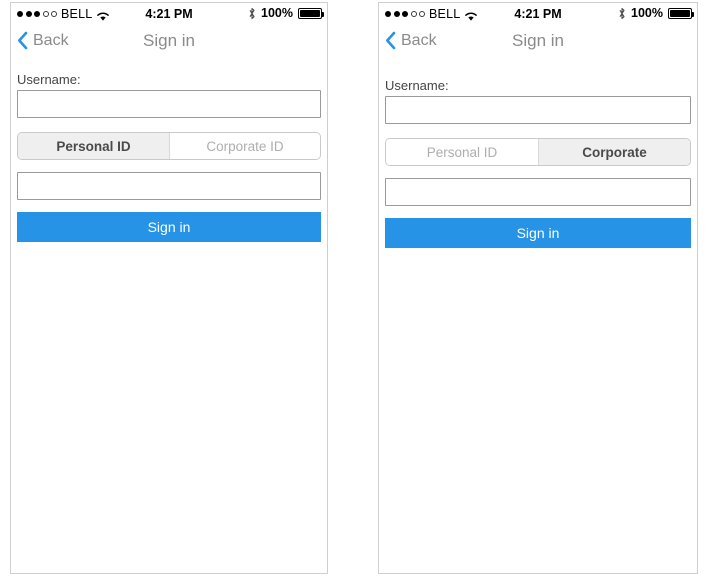 The width and height of the screenshot is (712, 576). I want to click on sign-in-form-corporate: Username: Personal ID Corporate Sign in, so click(538, 154).